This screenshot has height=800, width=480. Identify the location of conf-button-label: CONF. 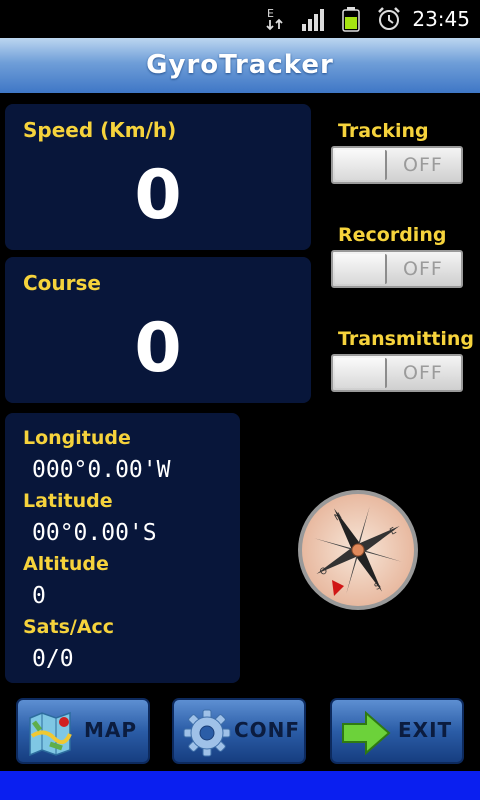
(267, 730).